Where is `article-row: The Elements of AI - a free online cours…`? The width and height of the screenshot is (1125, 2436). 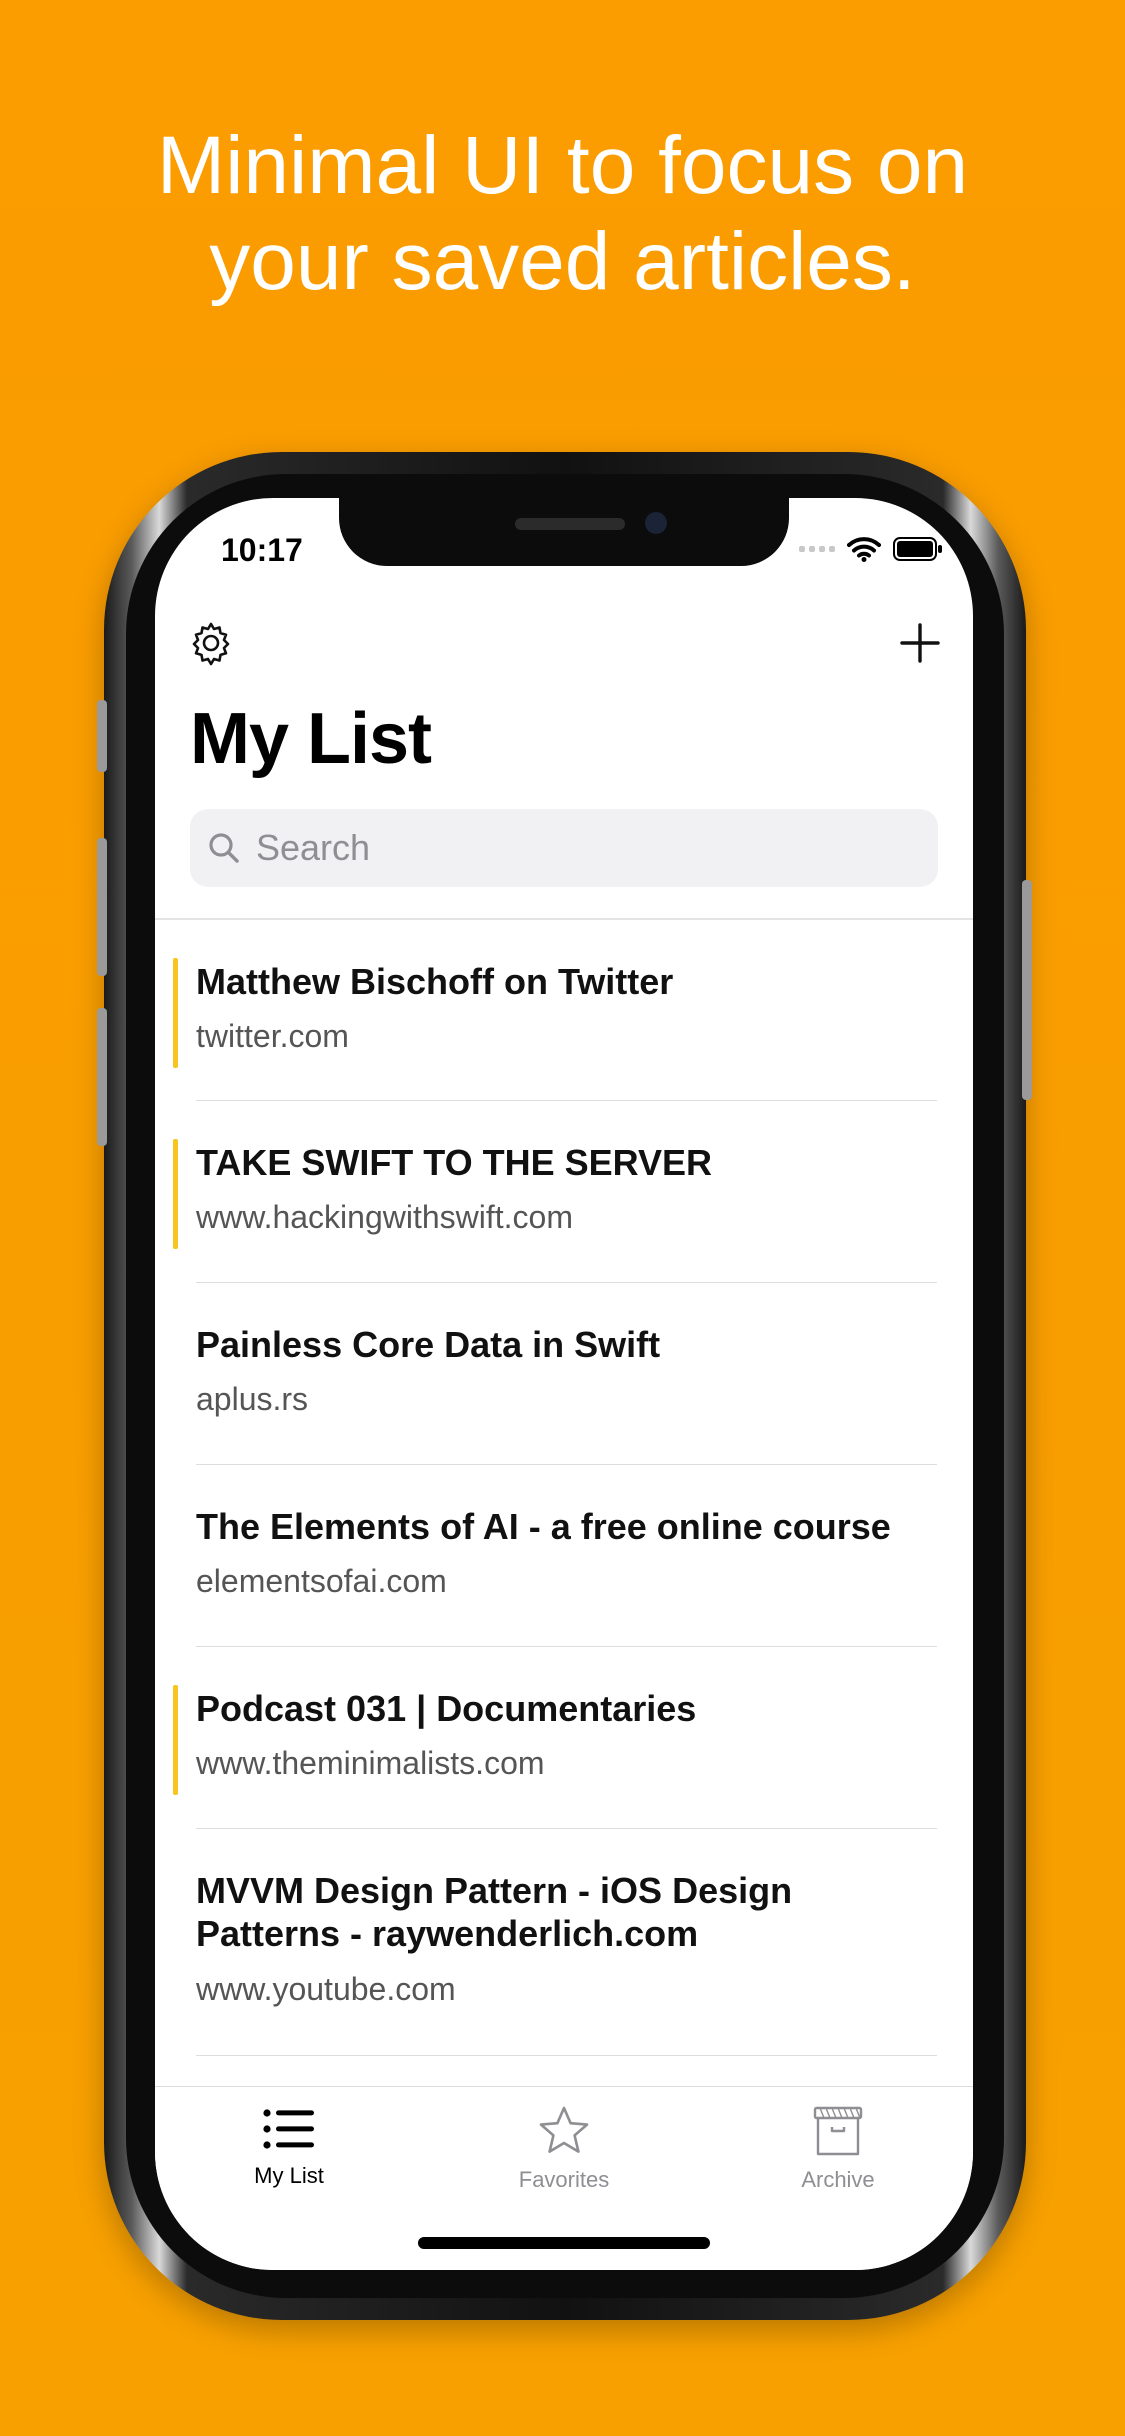
article-row: The Elements of AI - a free online cours… is located at coordinates (564, 1556).